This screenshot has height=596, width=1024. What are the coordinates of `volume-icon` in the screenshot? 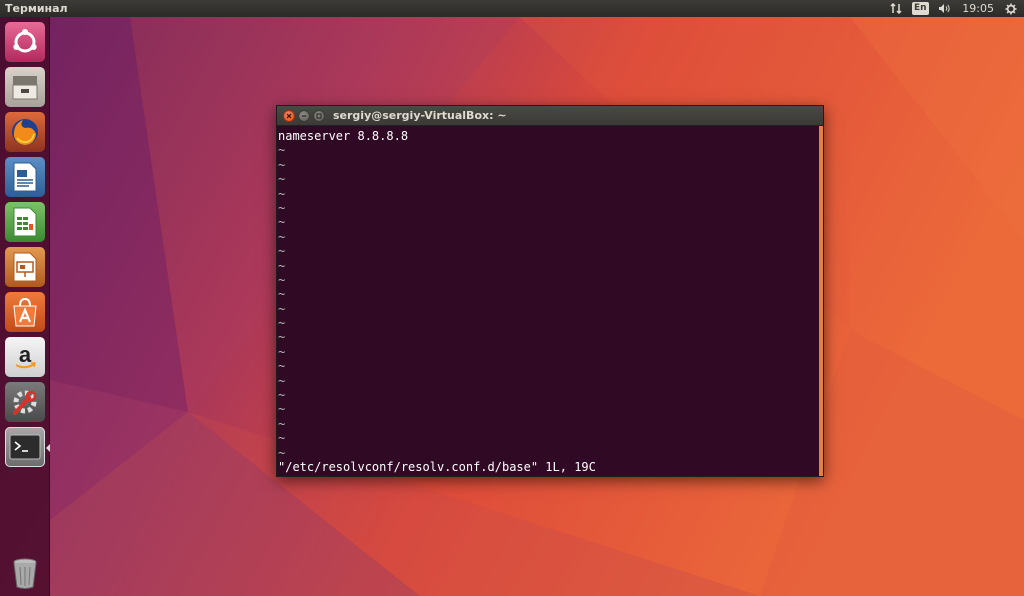 It's located at (945, 8).